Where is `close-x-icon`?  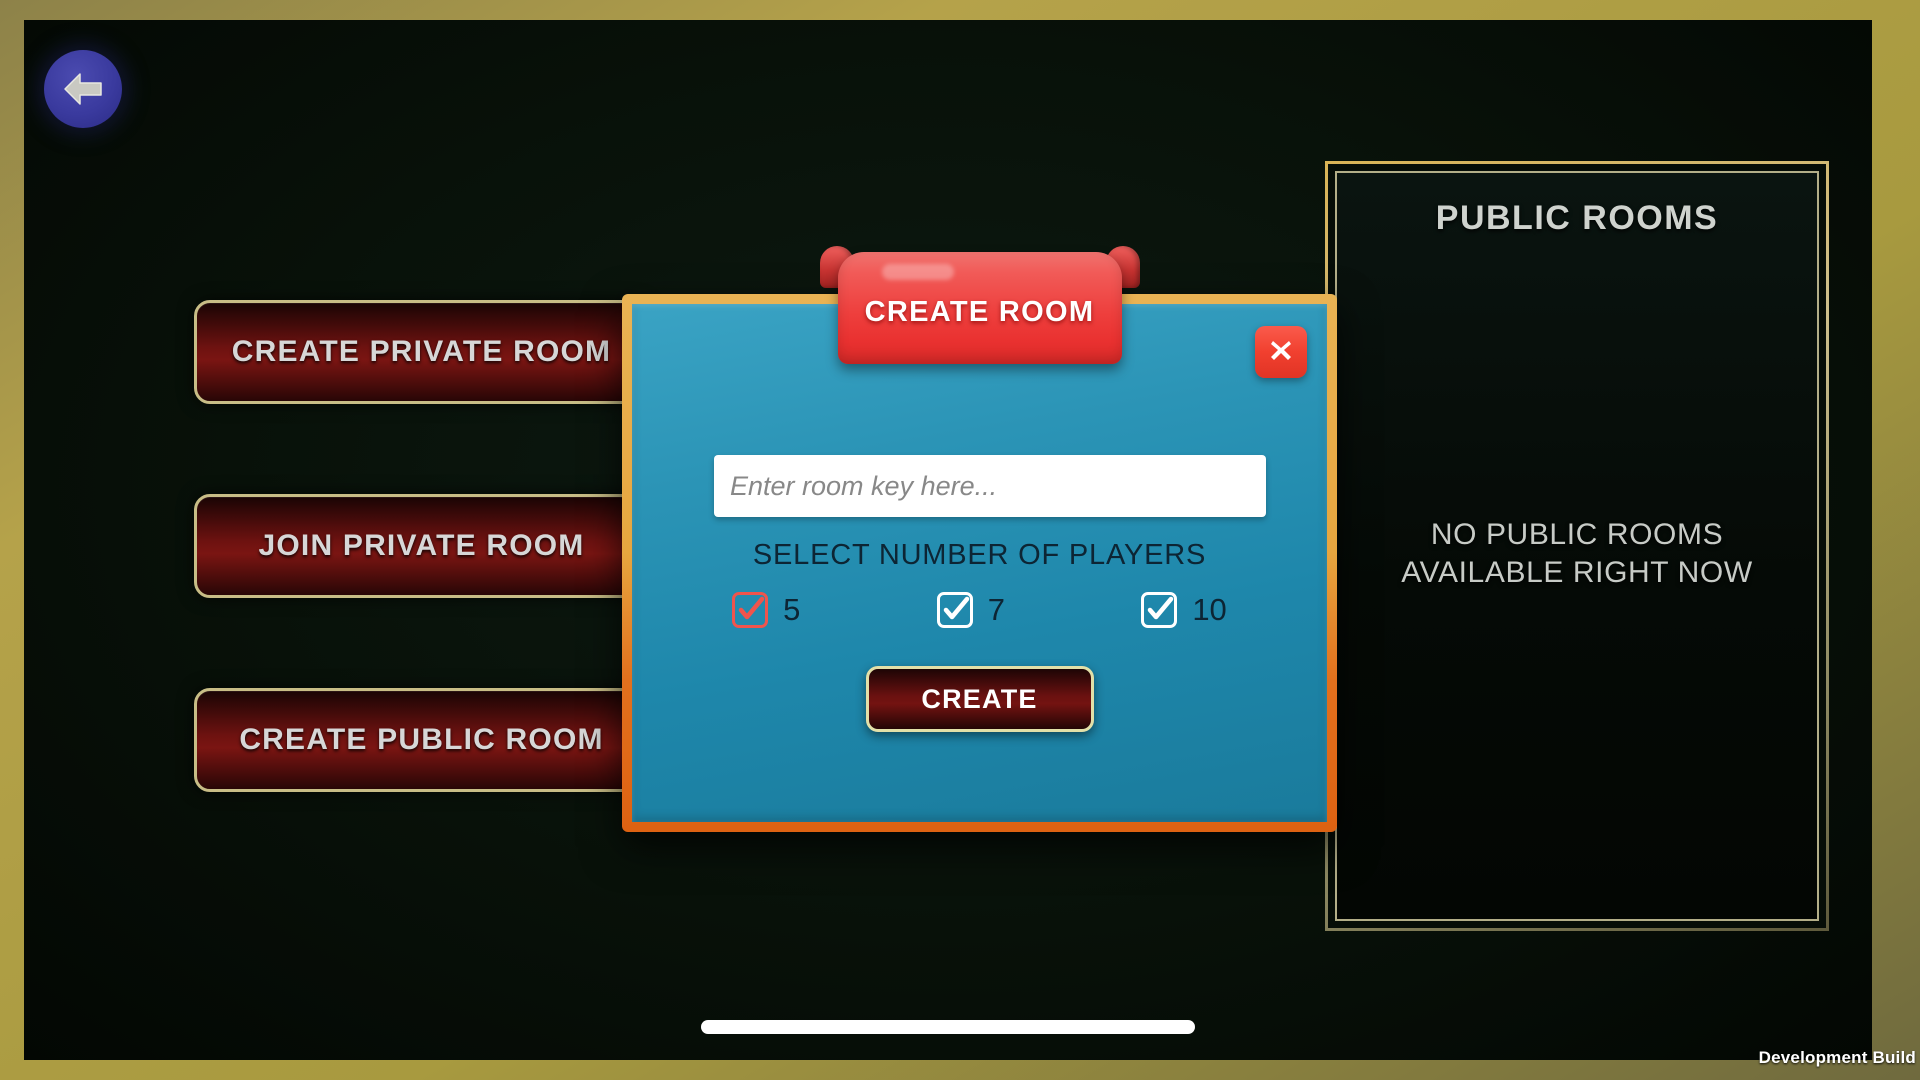 close-x-icon is located at coordinates (1281, 352).